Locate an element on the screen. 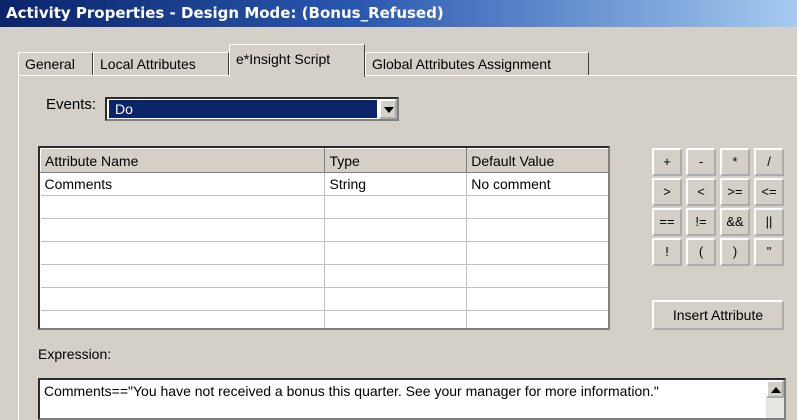  table-row: Comments String No comment is located at coordinates (324, 184).